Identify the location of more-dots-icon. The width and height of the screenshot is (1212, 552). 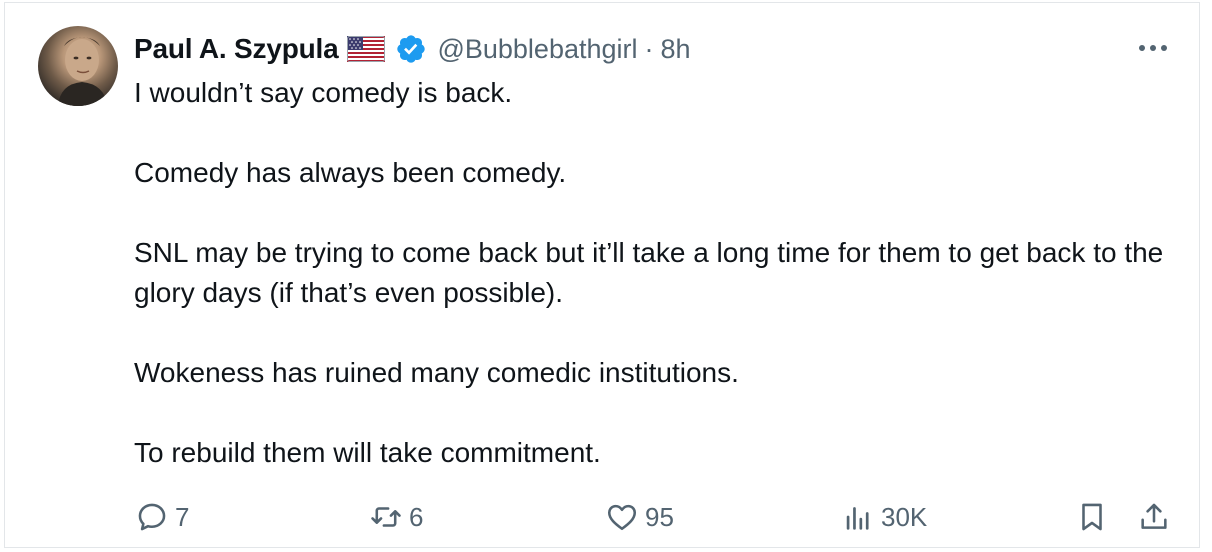
(1153, 48).